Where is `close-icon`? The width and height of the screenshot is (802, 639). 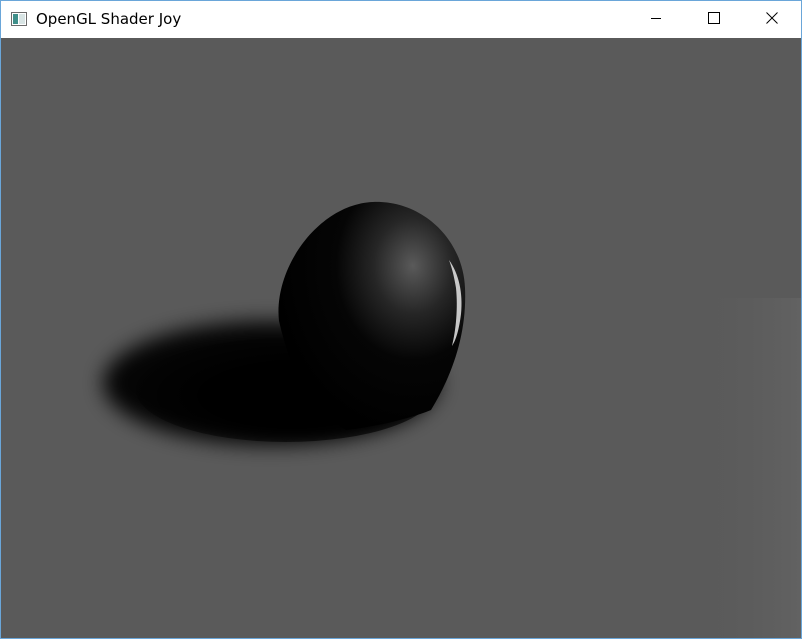 close-icon is located at coordinates (772, 20).